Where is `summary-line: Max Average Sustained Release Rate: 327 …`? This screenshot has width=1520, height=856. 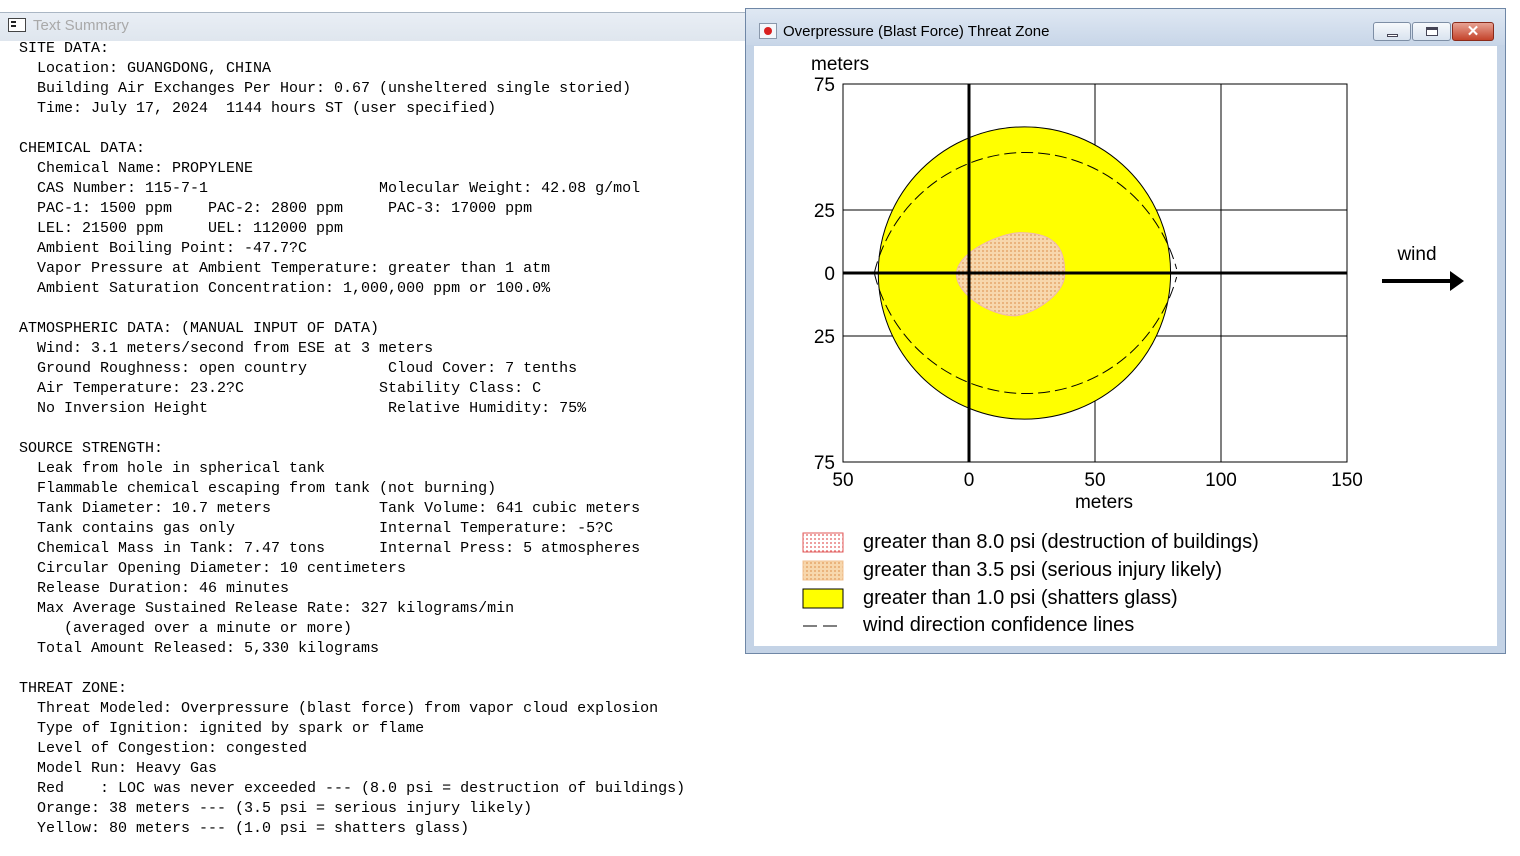 summary-line: Max Average Sustained Release Rate: 327 … is located at coordinates (267, 608).